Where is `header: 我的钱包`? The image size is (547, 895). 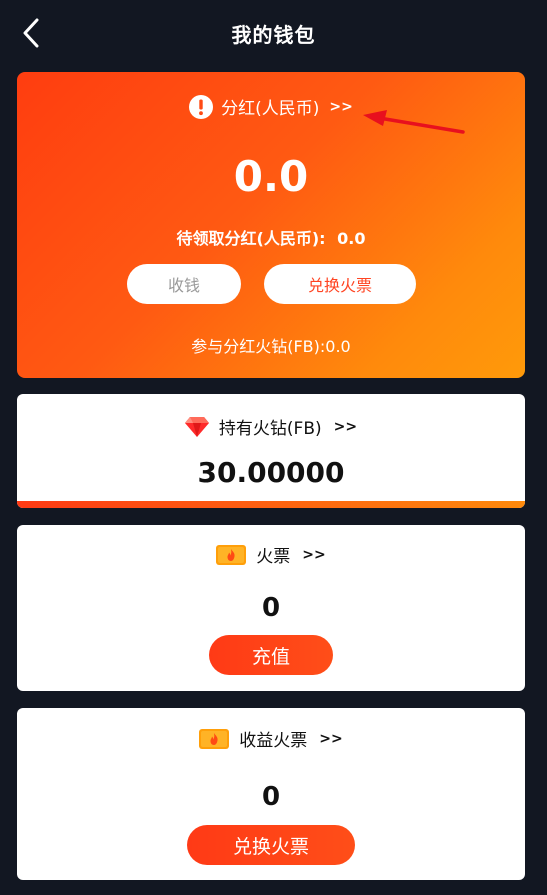 header: 我的钱包 is located at coordinates (273, 33).